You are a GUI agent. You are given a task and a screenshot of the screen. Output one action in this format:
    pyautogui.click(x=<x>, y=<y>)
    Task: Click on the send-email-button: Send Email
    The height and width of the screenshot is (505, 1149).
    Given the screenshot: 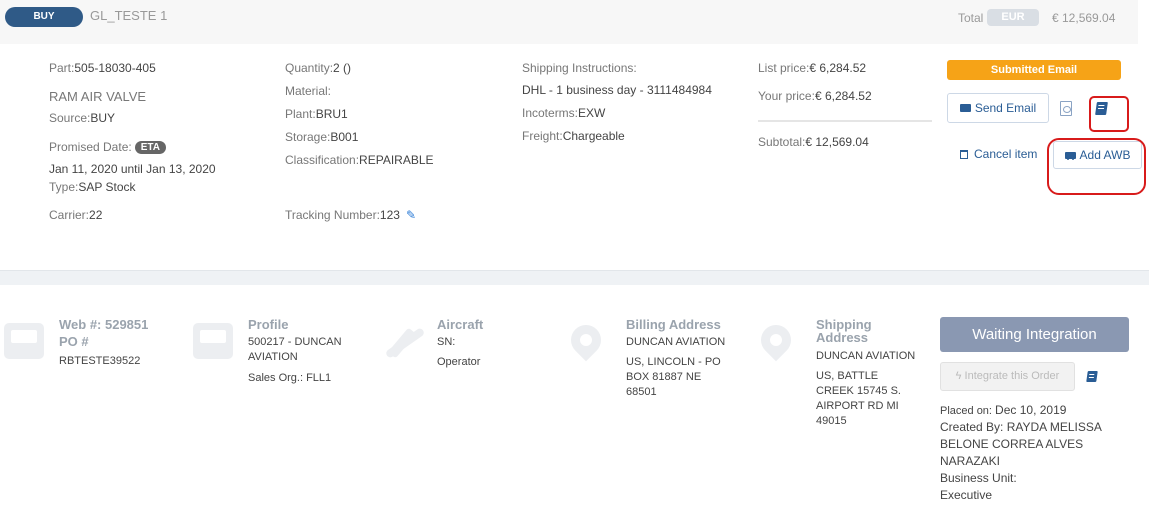 What is the action you would take?
    pyautogui.click(x=998, y=108)
    